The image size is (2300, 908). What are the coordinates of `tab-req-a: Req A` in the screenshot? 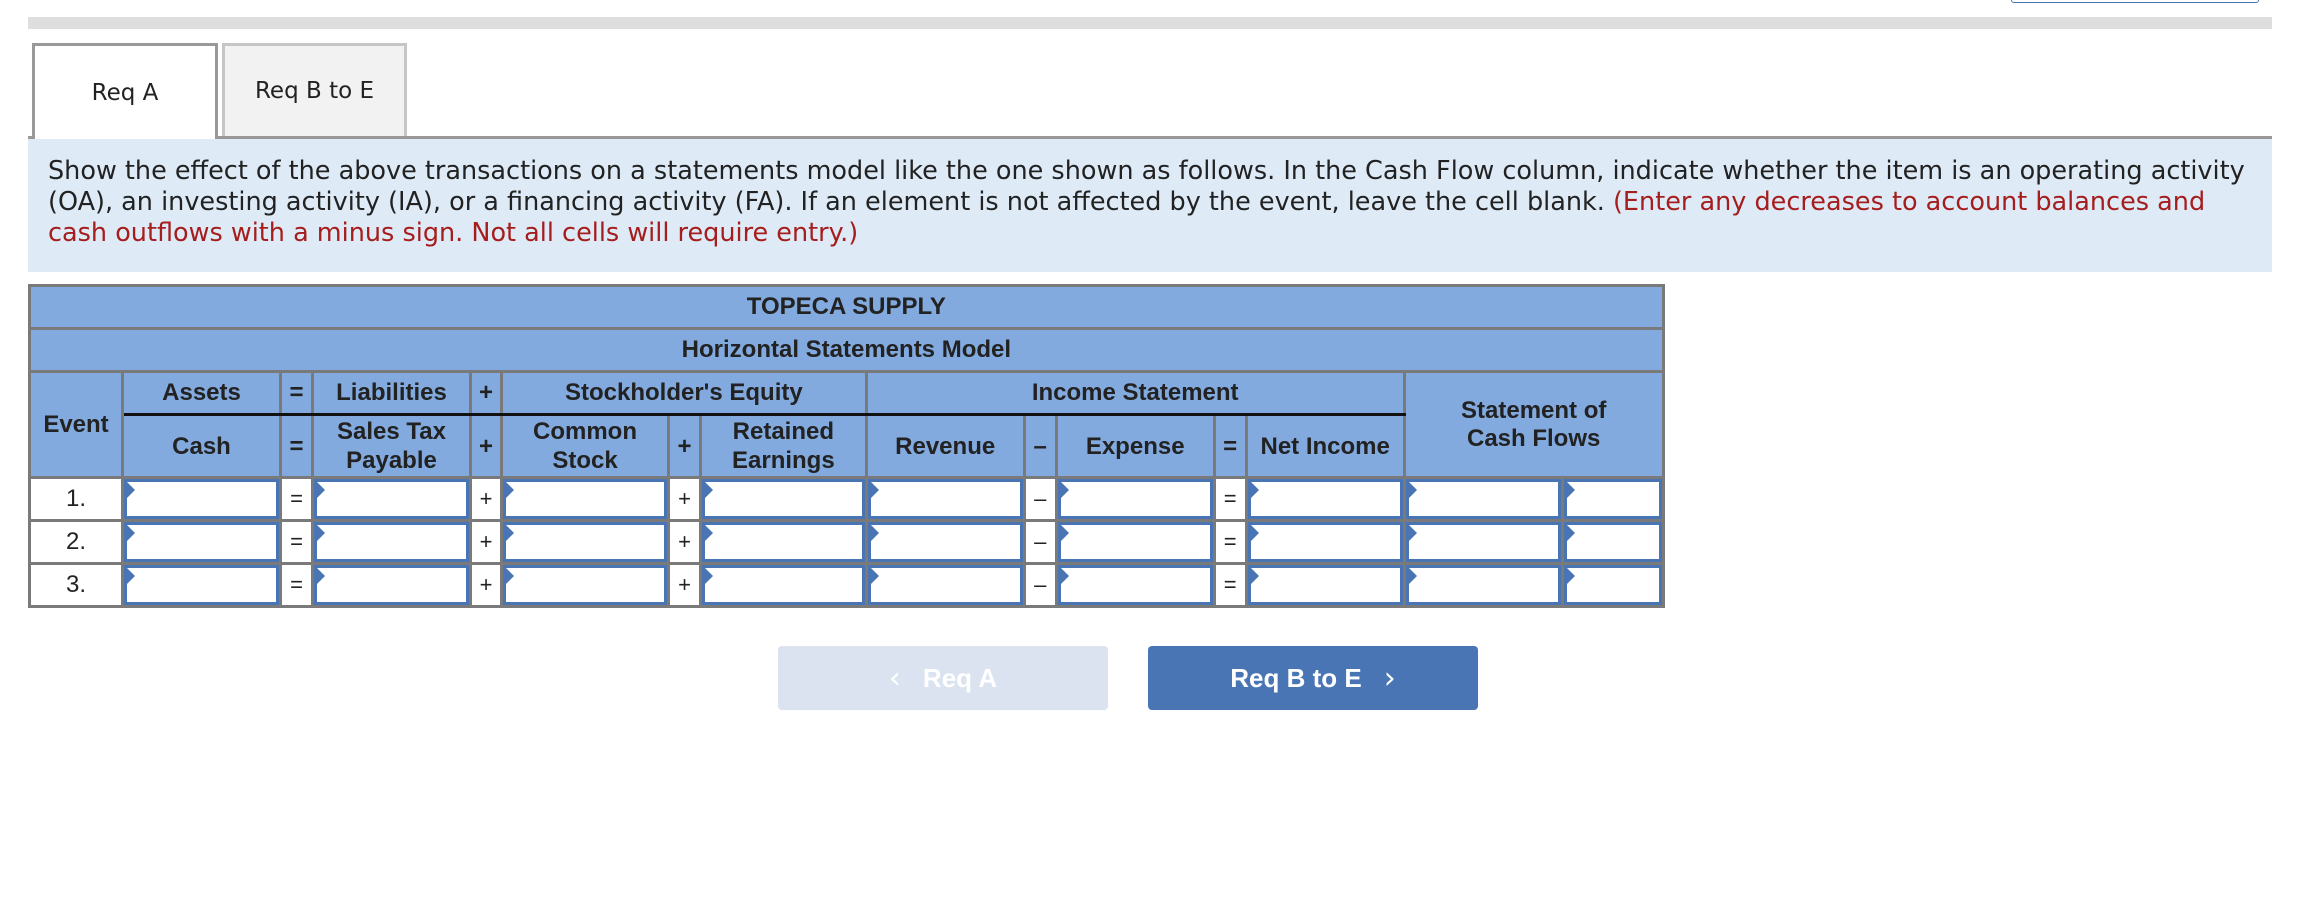 It's located at (125, 91).